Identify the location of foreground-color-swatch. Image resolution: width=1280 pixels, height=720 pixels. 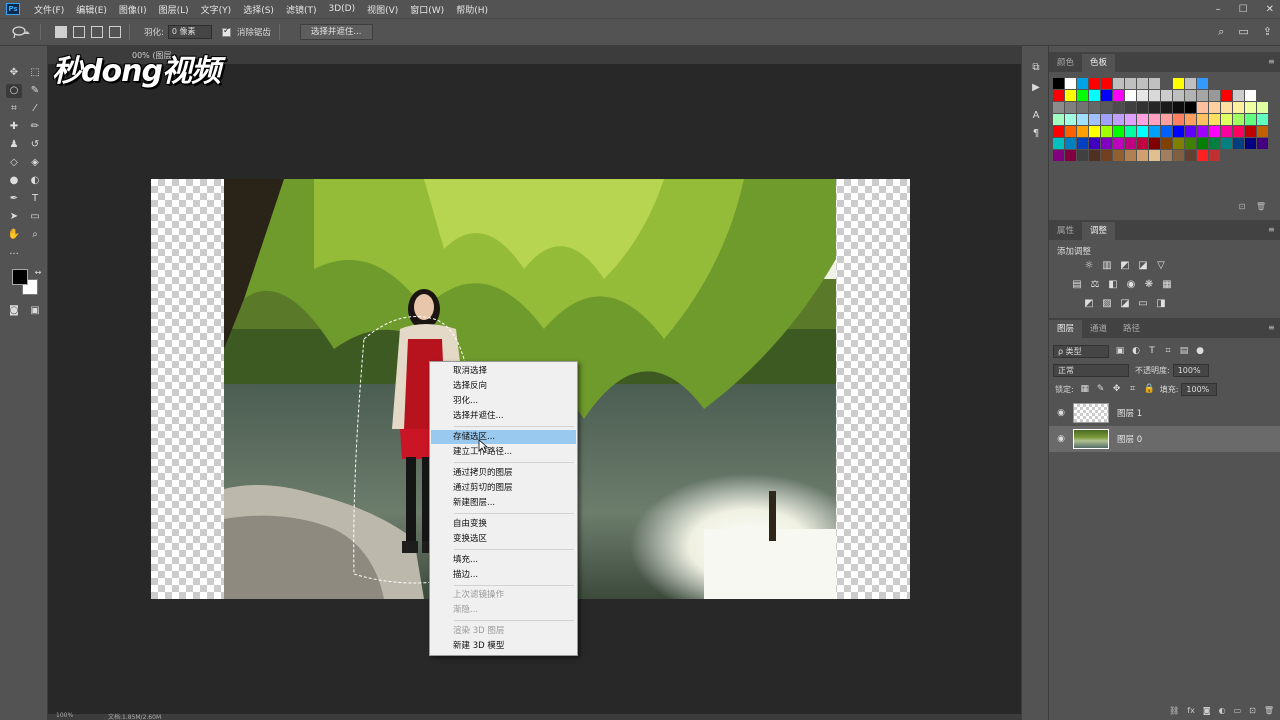
(20, 277).